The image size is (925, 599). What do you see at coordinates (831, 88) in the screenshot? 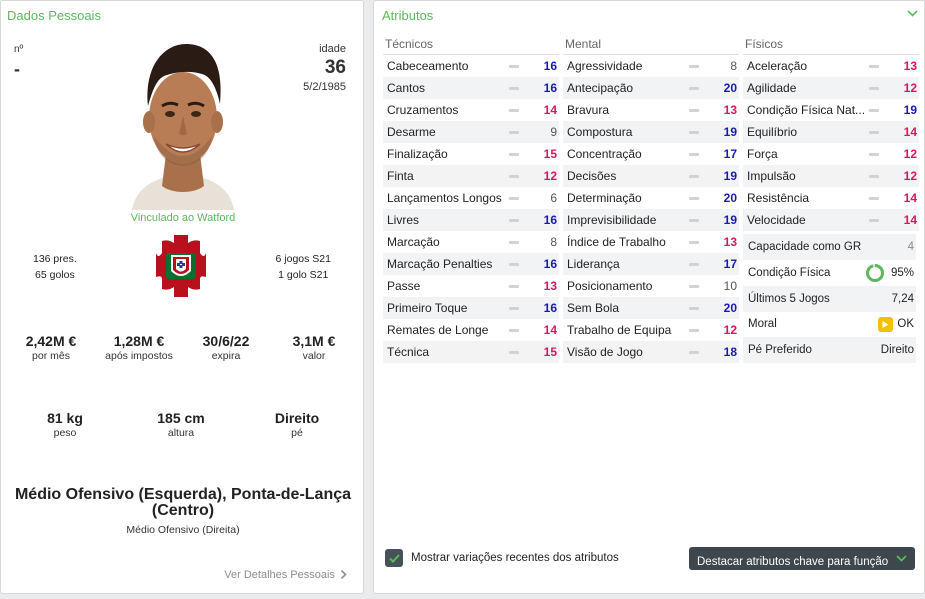
I see `attribute-row-agilidade: Agilidade 12` at bounding box center [831, 88].